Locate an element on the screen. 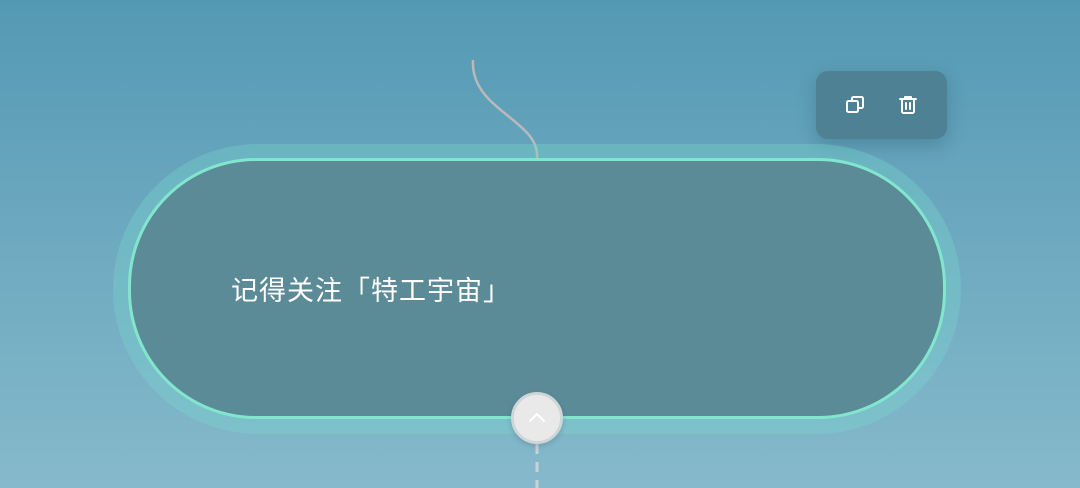 Image resolution: width=1080 pixels, height=488 pixels. copy-button is located at coordinates (855, 105).